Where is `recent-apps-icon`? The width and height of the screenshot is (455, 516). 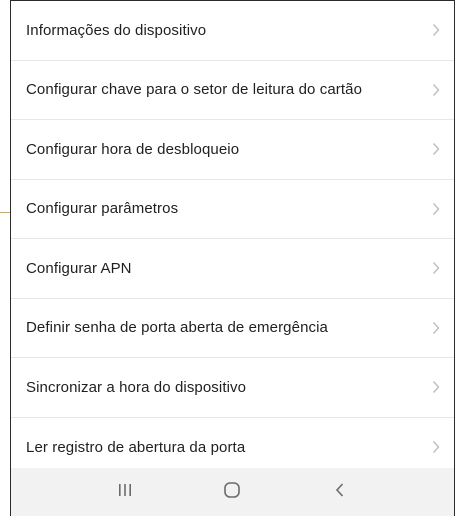
recent-apps-icon is located at coordinates (125, 492).